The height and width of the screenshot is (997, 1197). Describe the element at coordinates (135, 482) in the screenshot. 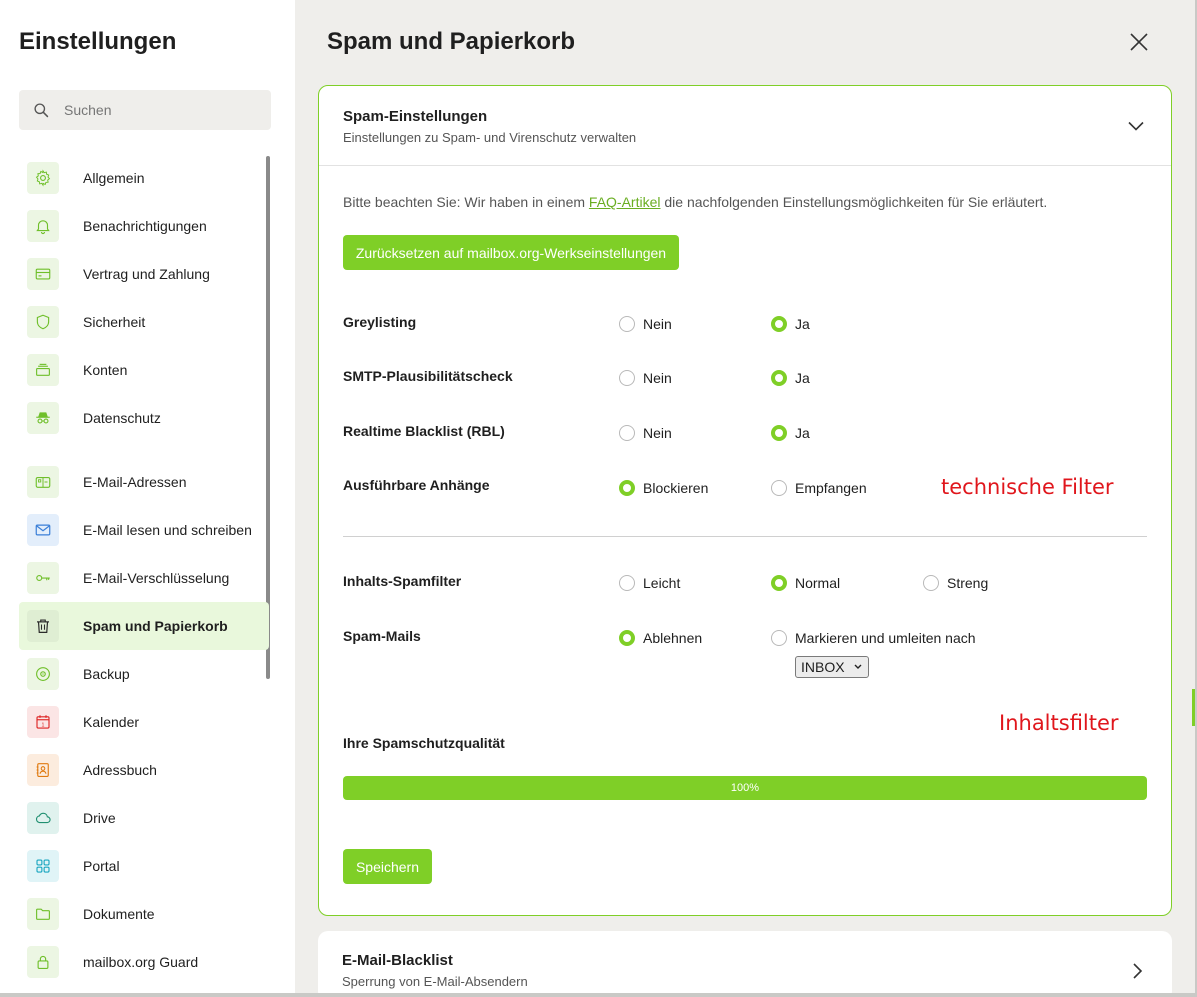

I see `sidebar-item-label: E-Mail-Adressen` at that location.